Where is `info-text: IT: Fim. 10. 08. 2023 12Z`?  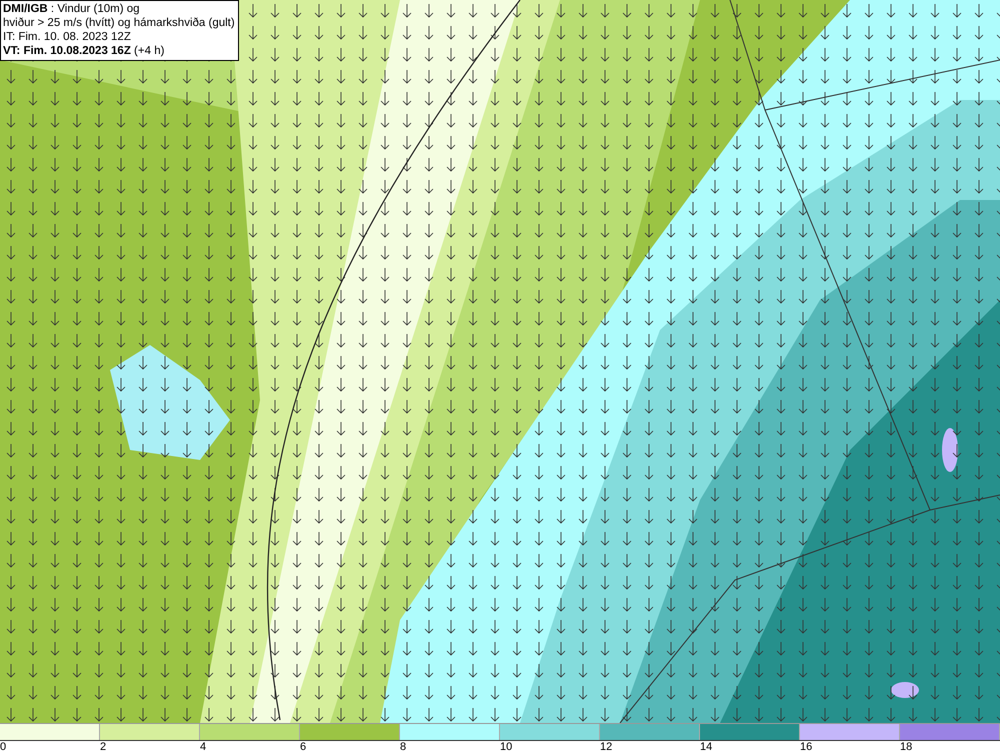
info-text: IT: Fim. 10. 08. 2023 12Z is located at coordinates (67, 37).